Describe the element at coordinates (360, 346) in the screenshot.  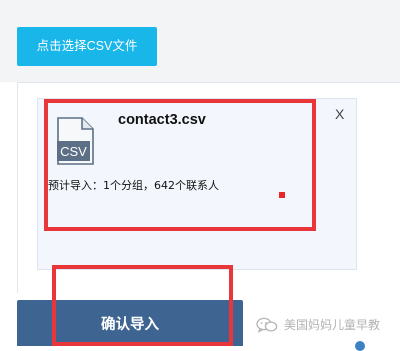
I see `page-dot` at that location.